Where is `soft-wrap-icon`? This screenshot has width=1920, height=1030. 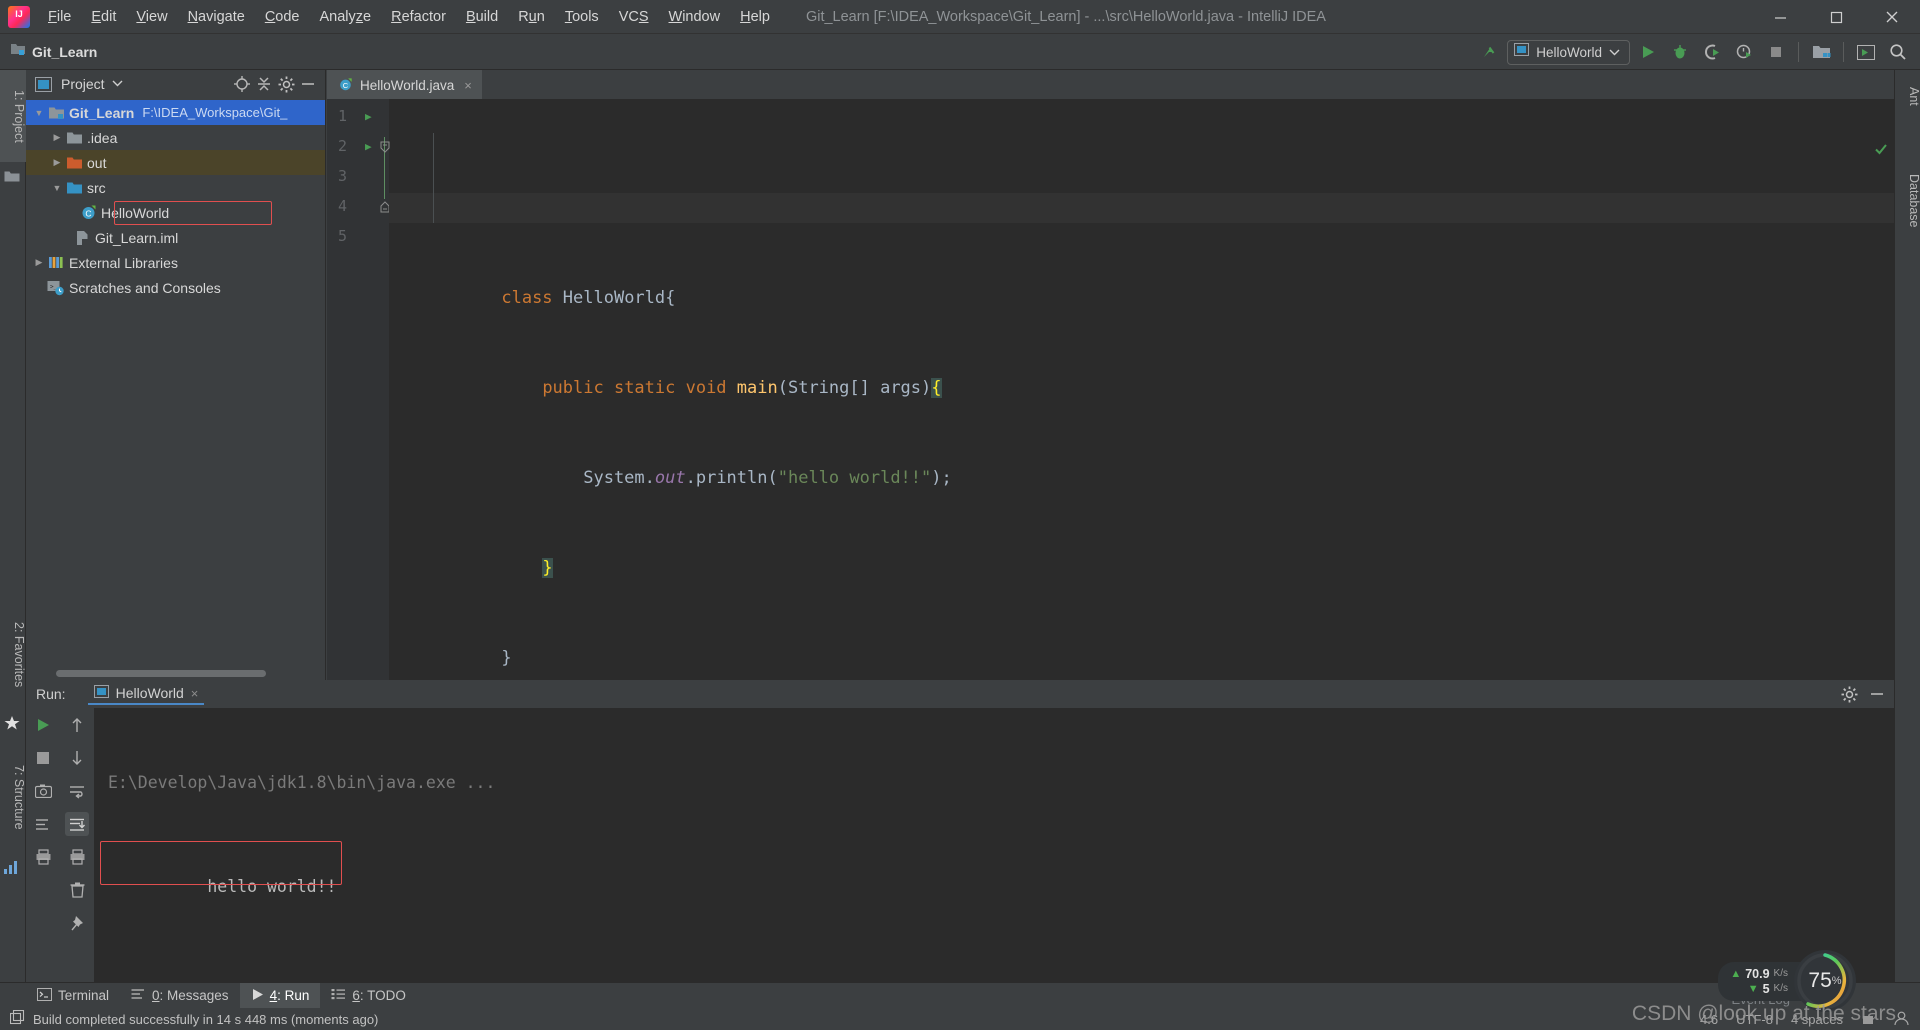
soft-wrap-icon is located at coordinates (77, 791).